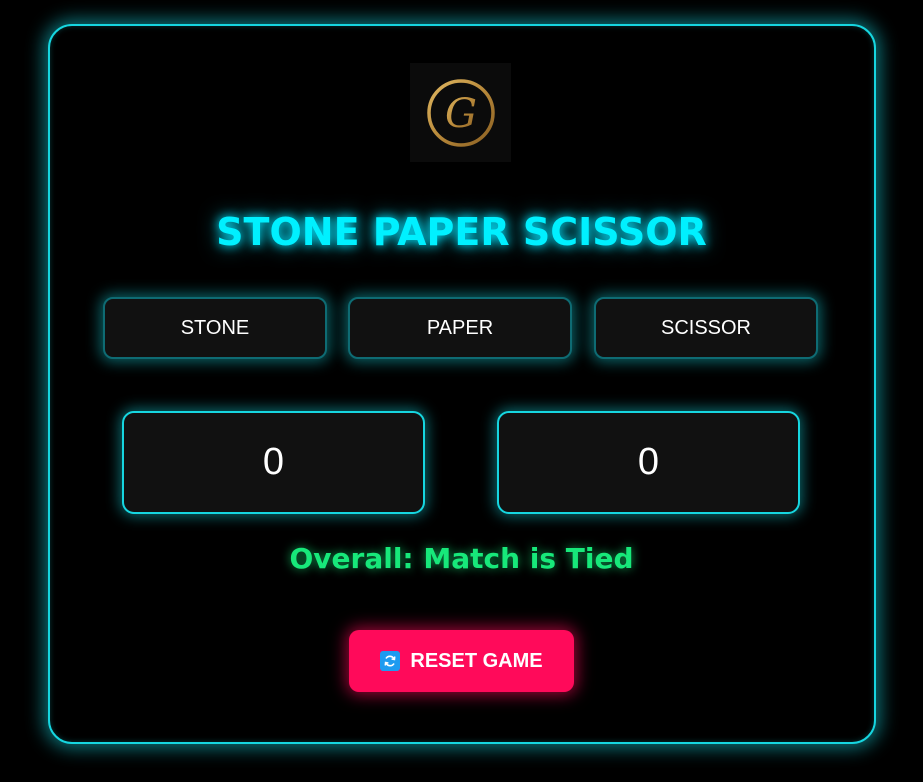 The width and height of the screenshot is (923, 782). I want to click on g-monogram-logo-icon: G, so click(460, 112).